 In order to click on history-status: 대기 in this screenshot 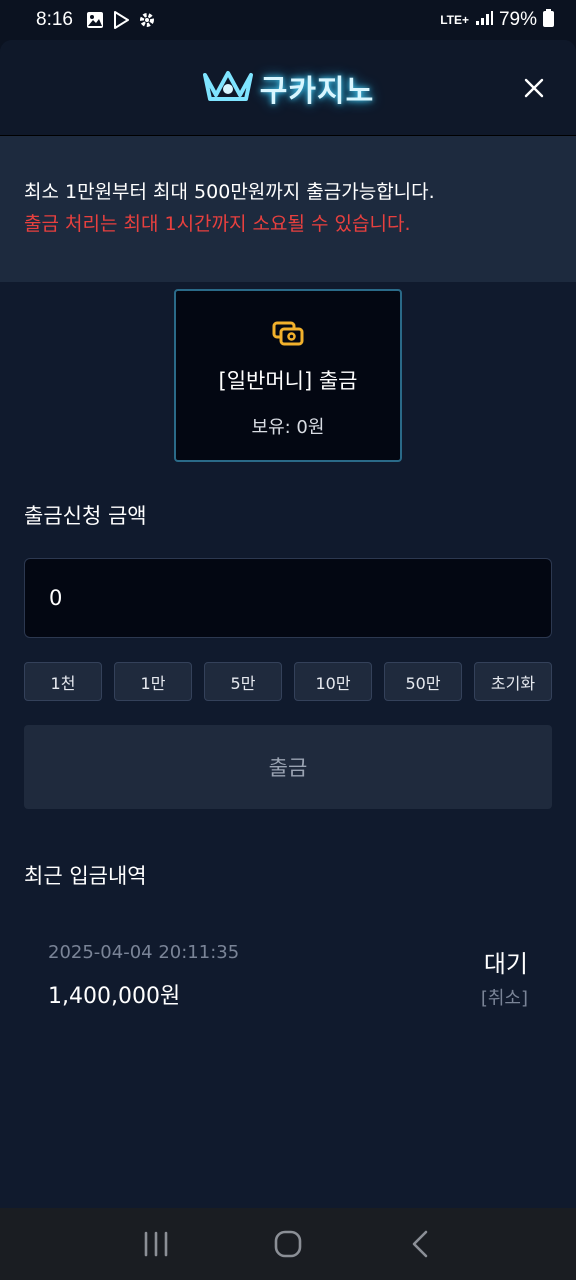, I will do `click(505, 964)`.